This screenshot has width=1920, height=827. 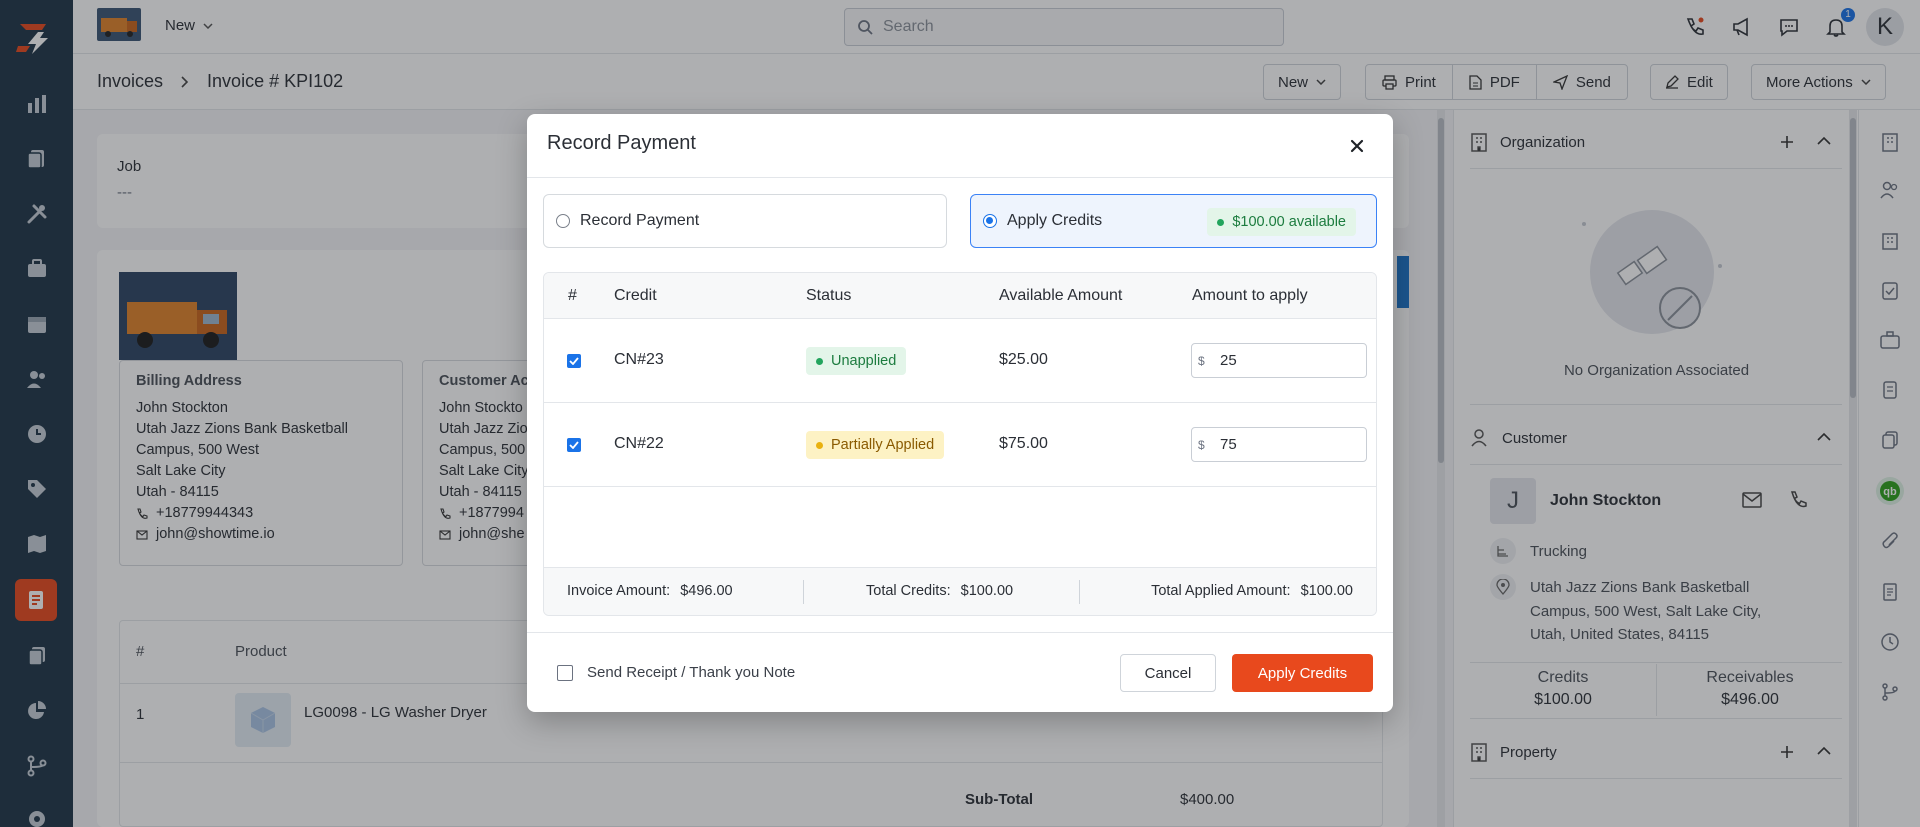 What do you see at coordinates (1250, 295) in the screenshot?
I see `col-amount-to-apply: Amount to apply` at bounding box center [1250, 295].